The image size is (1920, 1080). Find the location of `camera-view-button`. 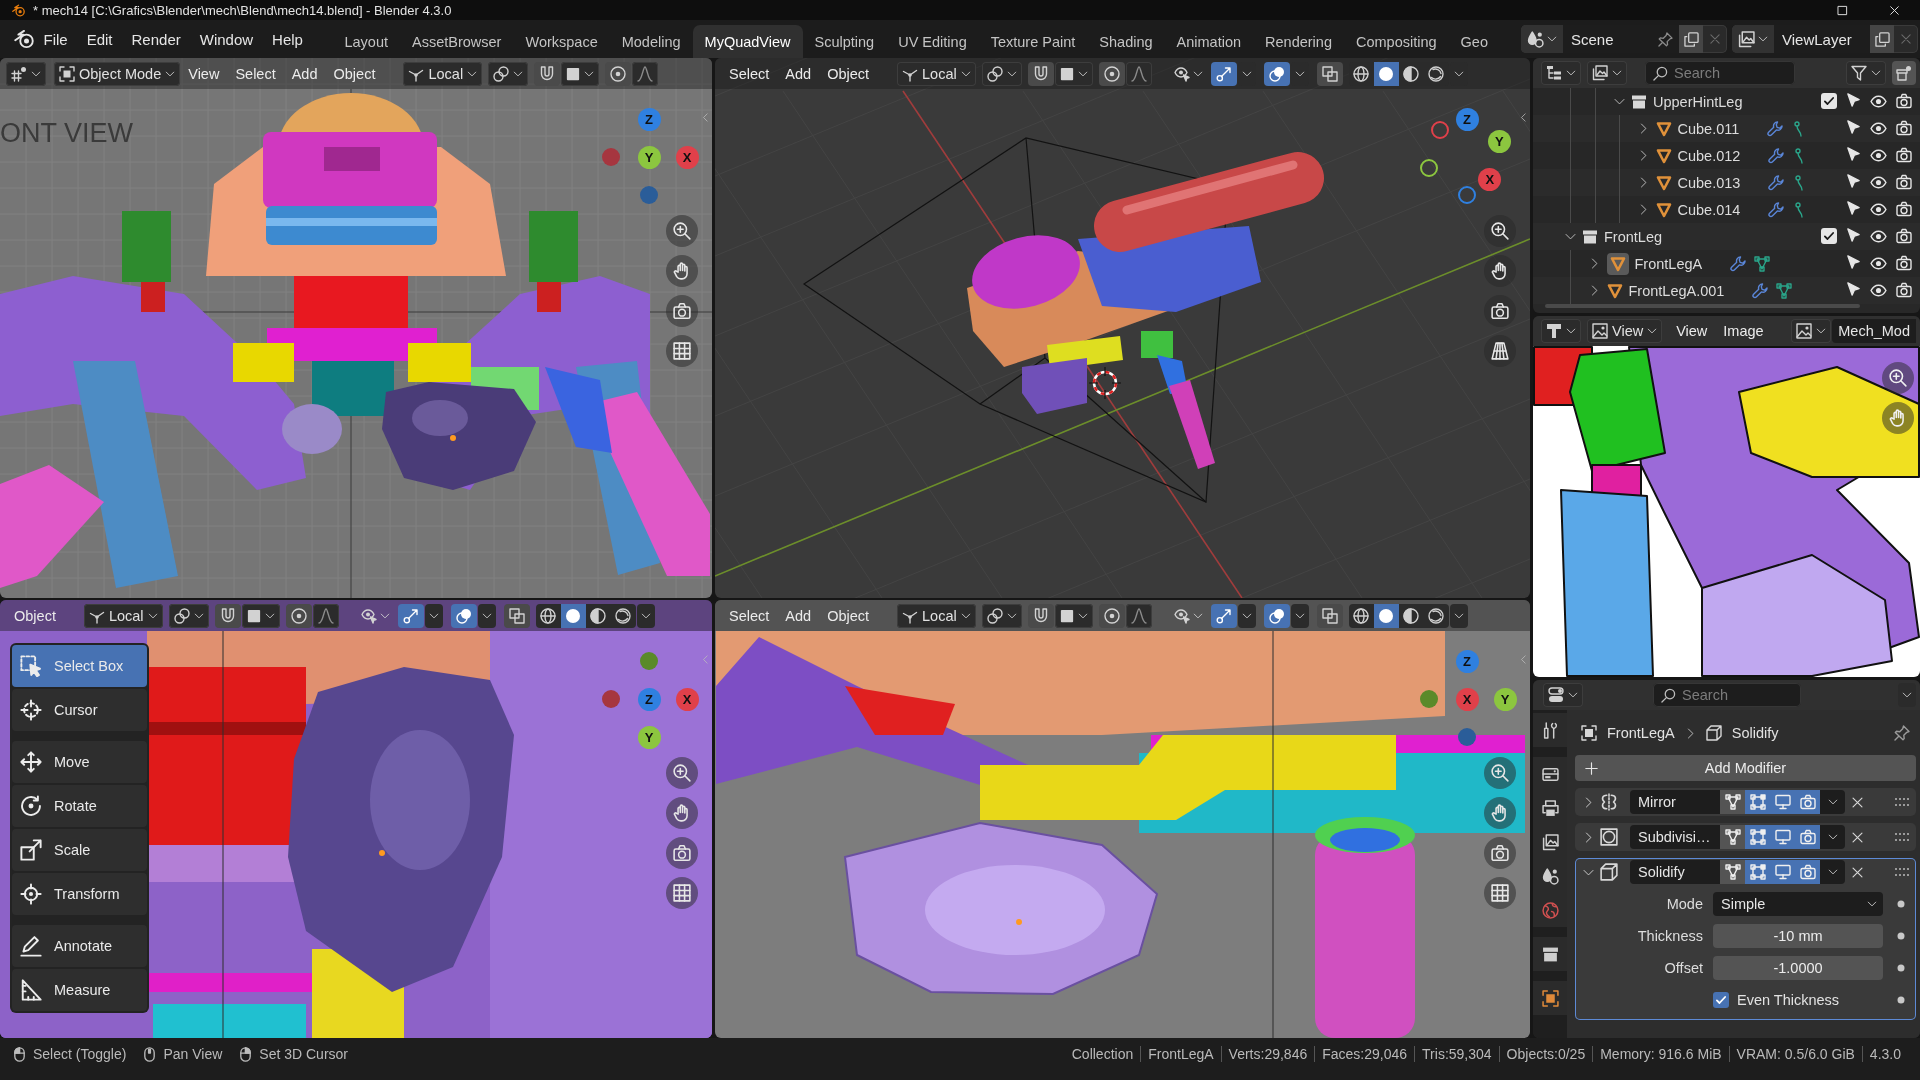

camera-view-button is located at coordinates (1500, 311).